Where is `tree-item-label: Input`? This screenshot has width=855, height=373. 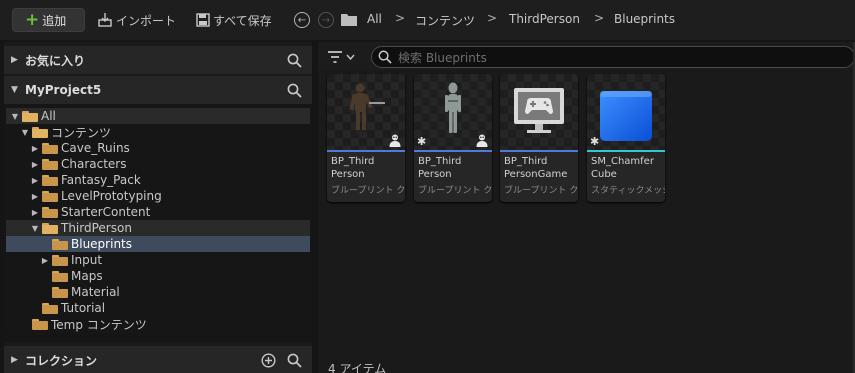 tree-item-label: Input is located at coordinates (87, 260).